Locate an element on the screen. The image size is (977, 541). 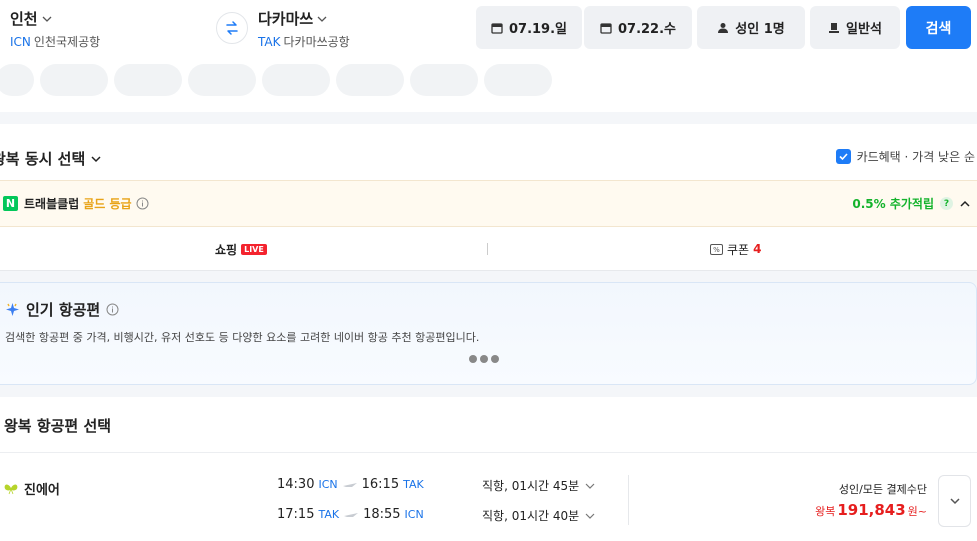
inbound-leg: 17:15 TAK 18:55 ICN is located at coordinates (350, 514).